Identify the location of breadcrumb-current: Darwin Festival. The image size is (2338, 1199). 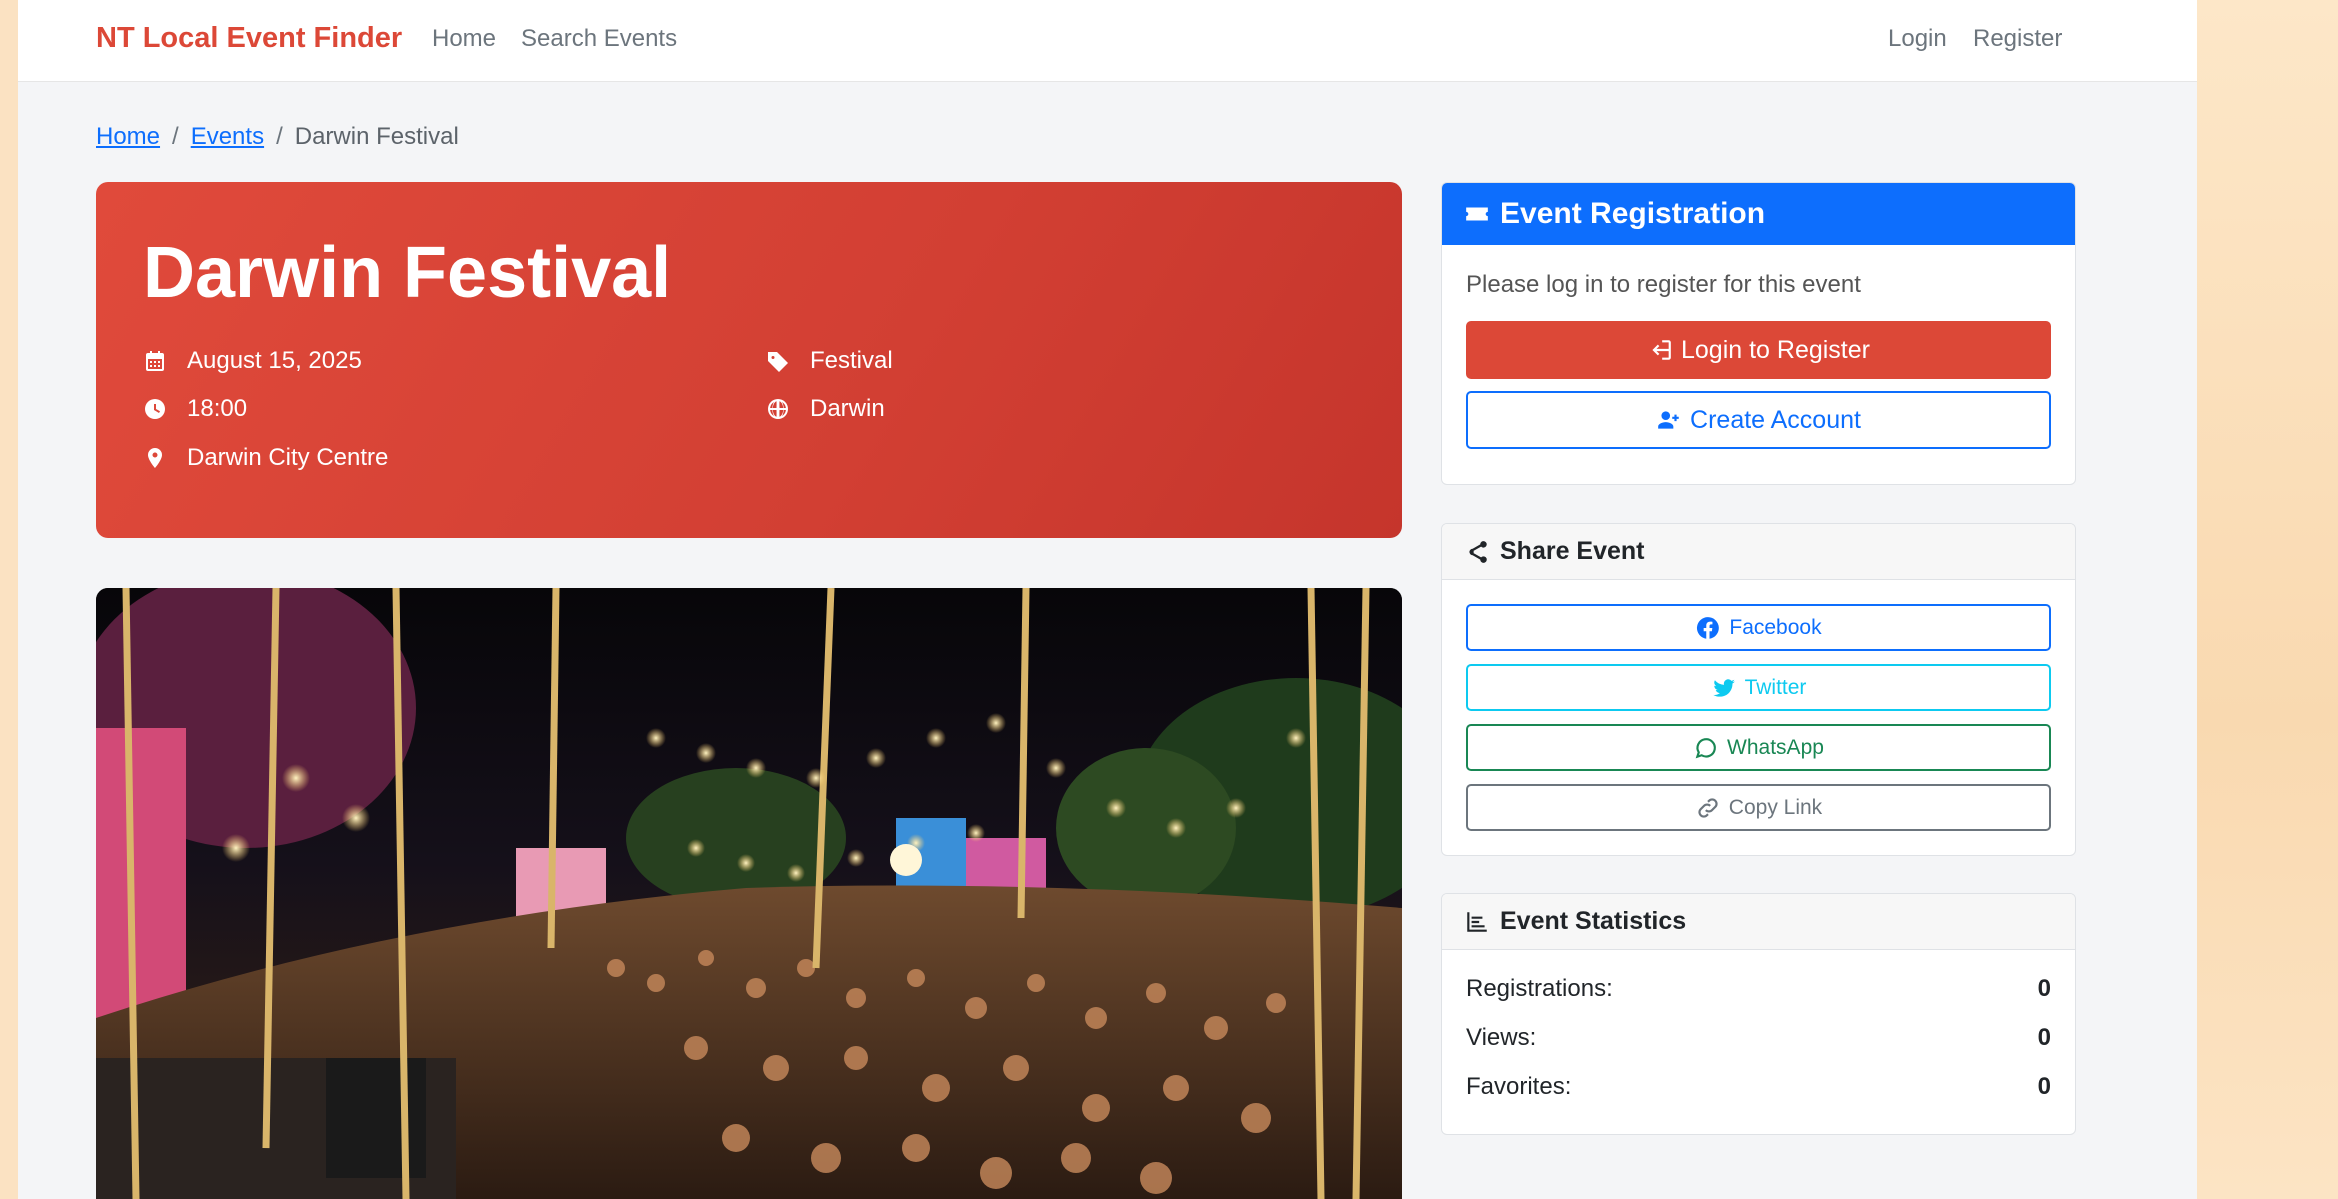
(376, 136).